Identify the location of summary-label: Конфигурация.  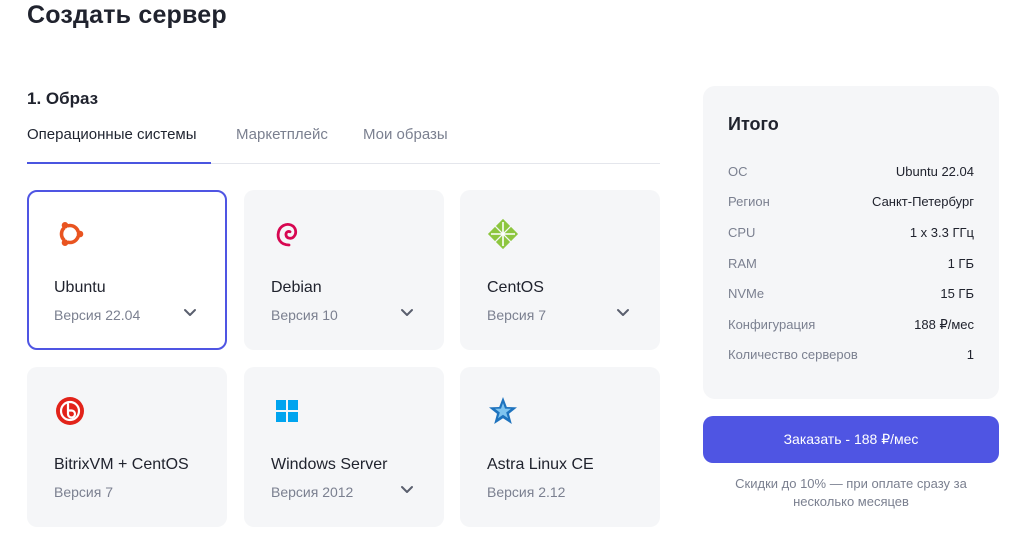
(772, 324).